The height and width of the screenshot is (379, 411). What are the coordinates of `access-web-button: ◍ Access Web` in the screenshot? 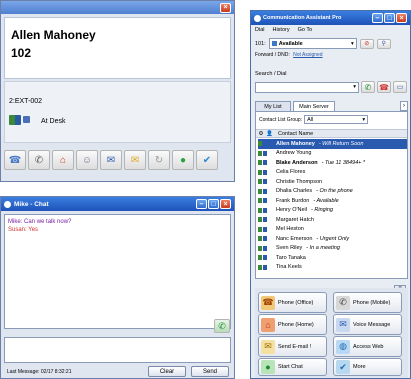 It's located at (367, 346).